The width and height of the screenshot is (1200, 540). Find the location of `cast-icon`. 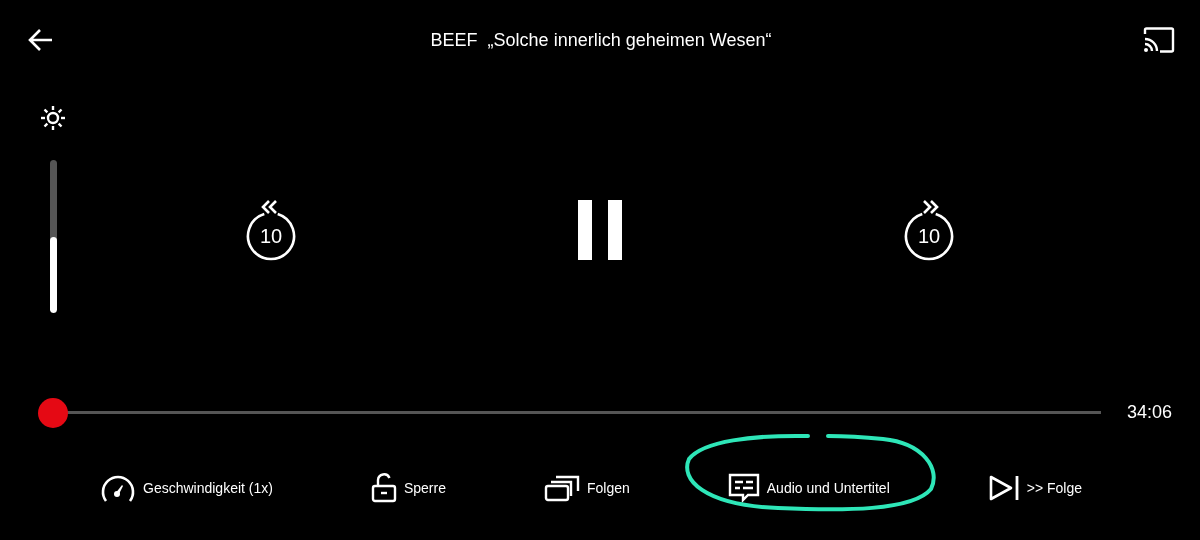

cast-icon is located at coordinates (1159, 40).